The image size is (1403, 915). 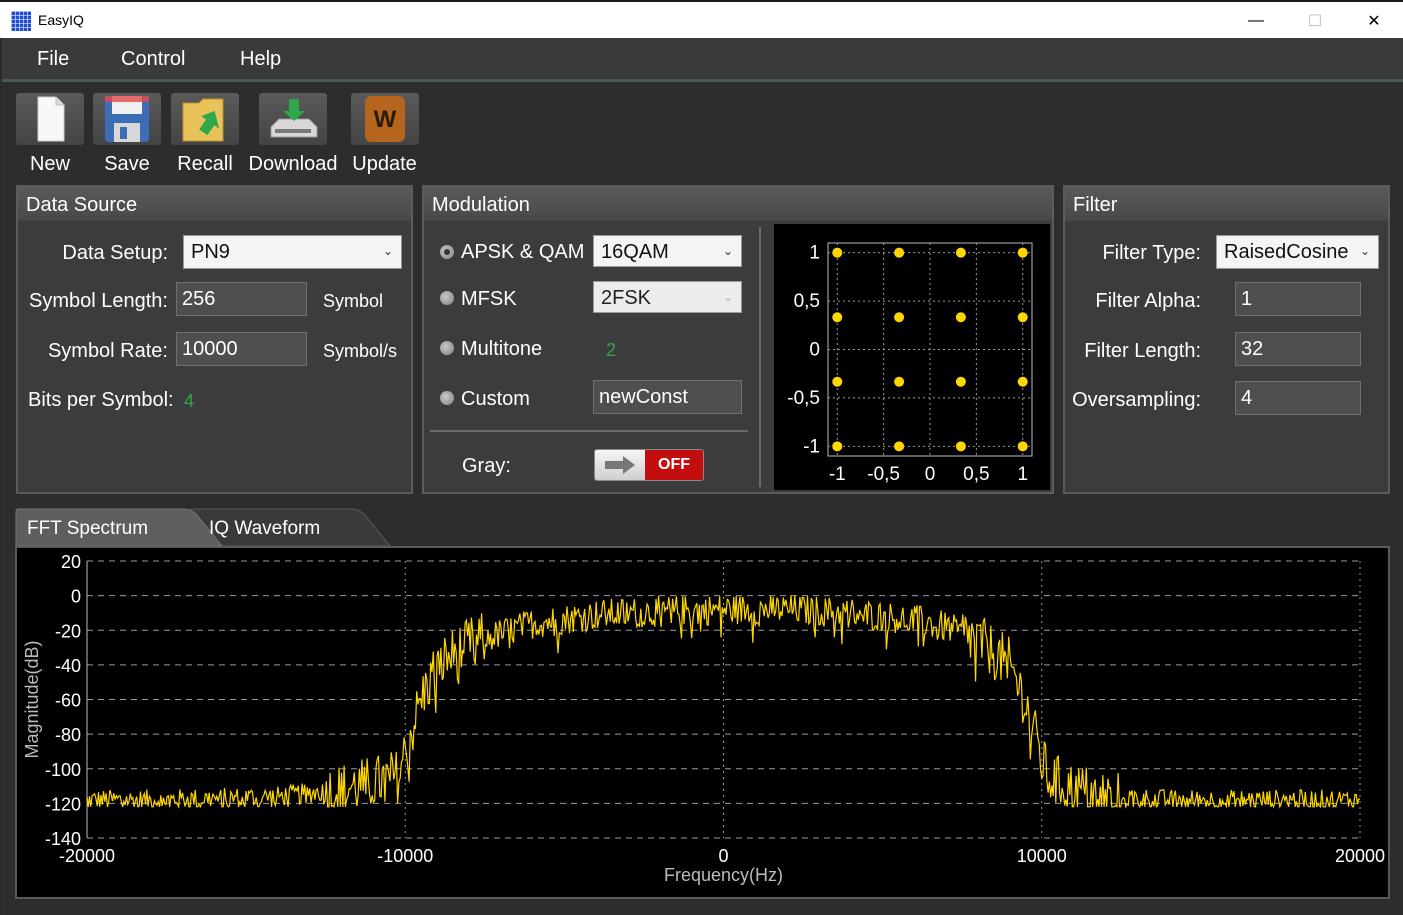 I want to click on recall-button: Recall, so click(x=205, y=134).